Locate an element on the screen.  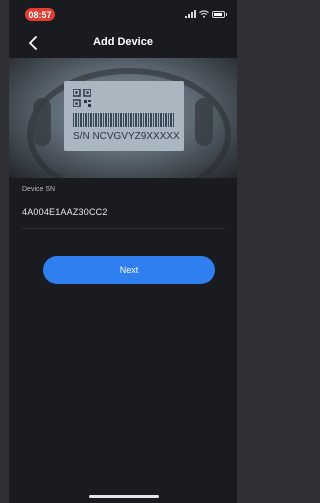
status-icons is located at coordinates (206, 14).